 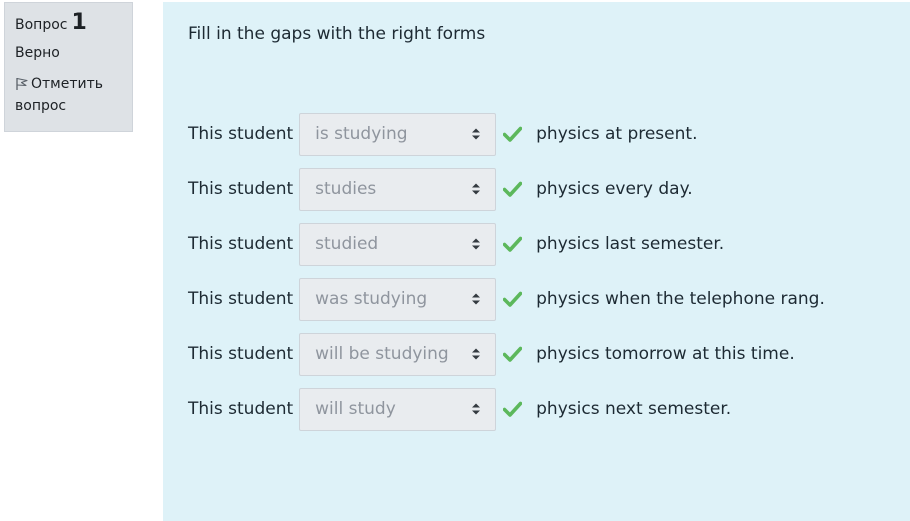 I want to click on question-info-panel: Вопрос 1 Верно Отметить вопрос, so click(x=68, y=67).